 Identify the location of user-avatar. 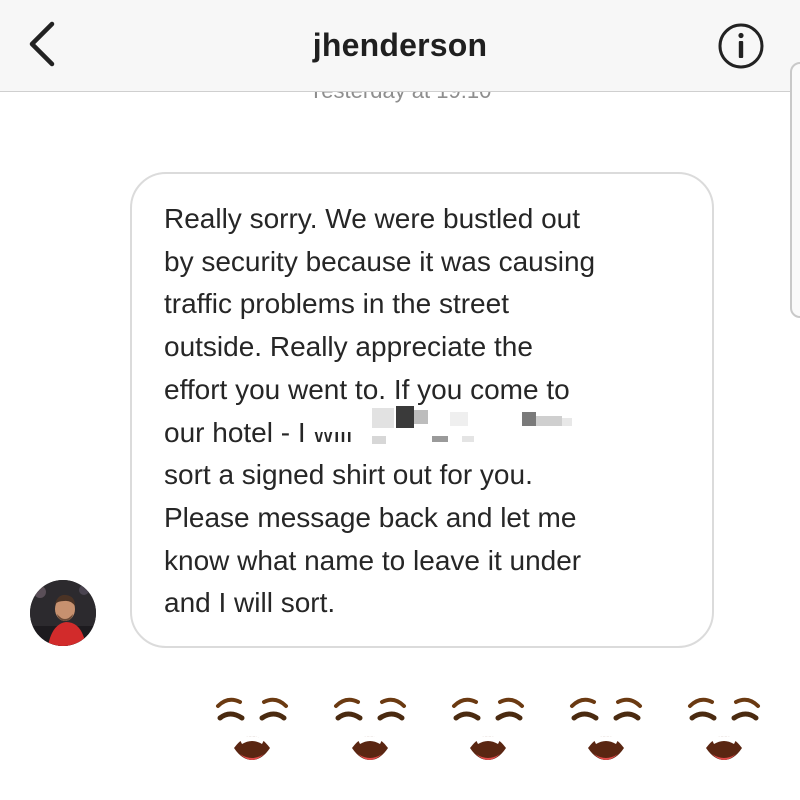
(63, 613).